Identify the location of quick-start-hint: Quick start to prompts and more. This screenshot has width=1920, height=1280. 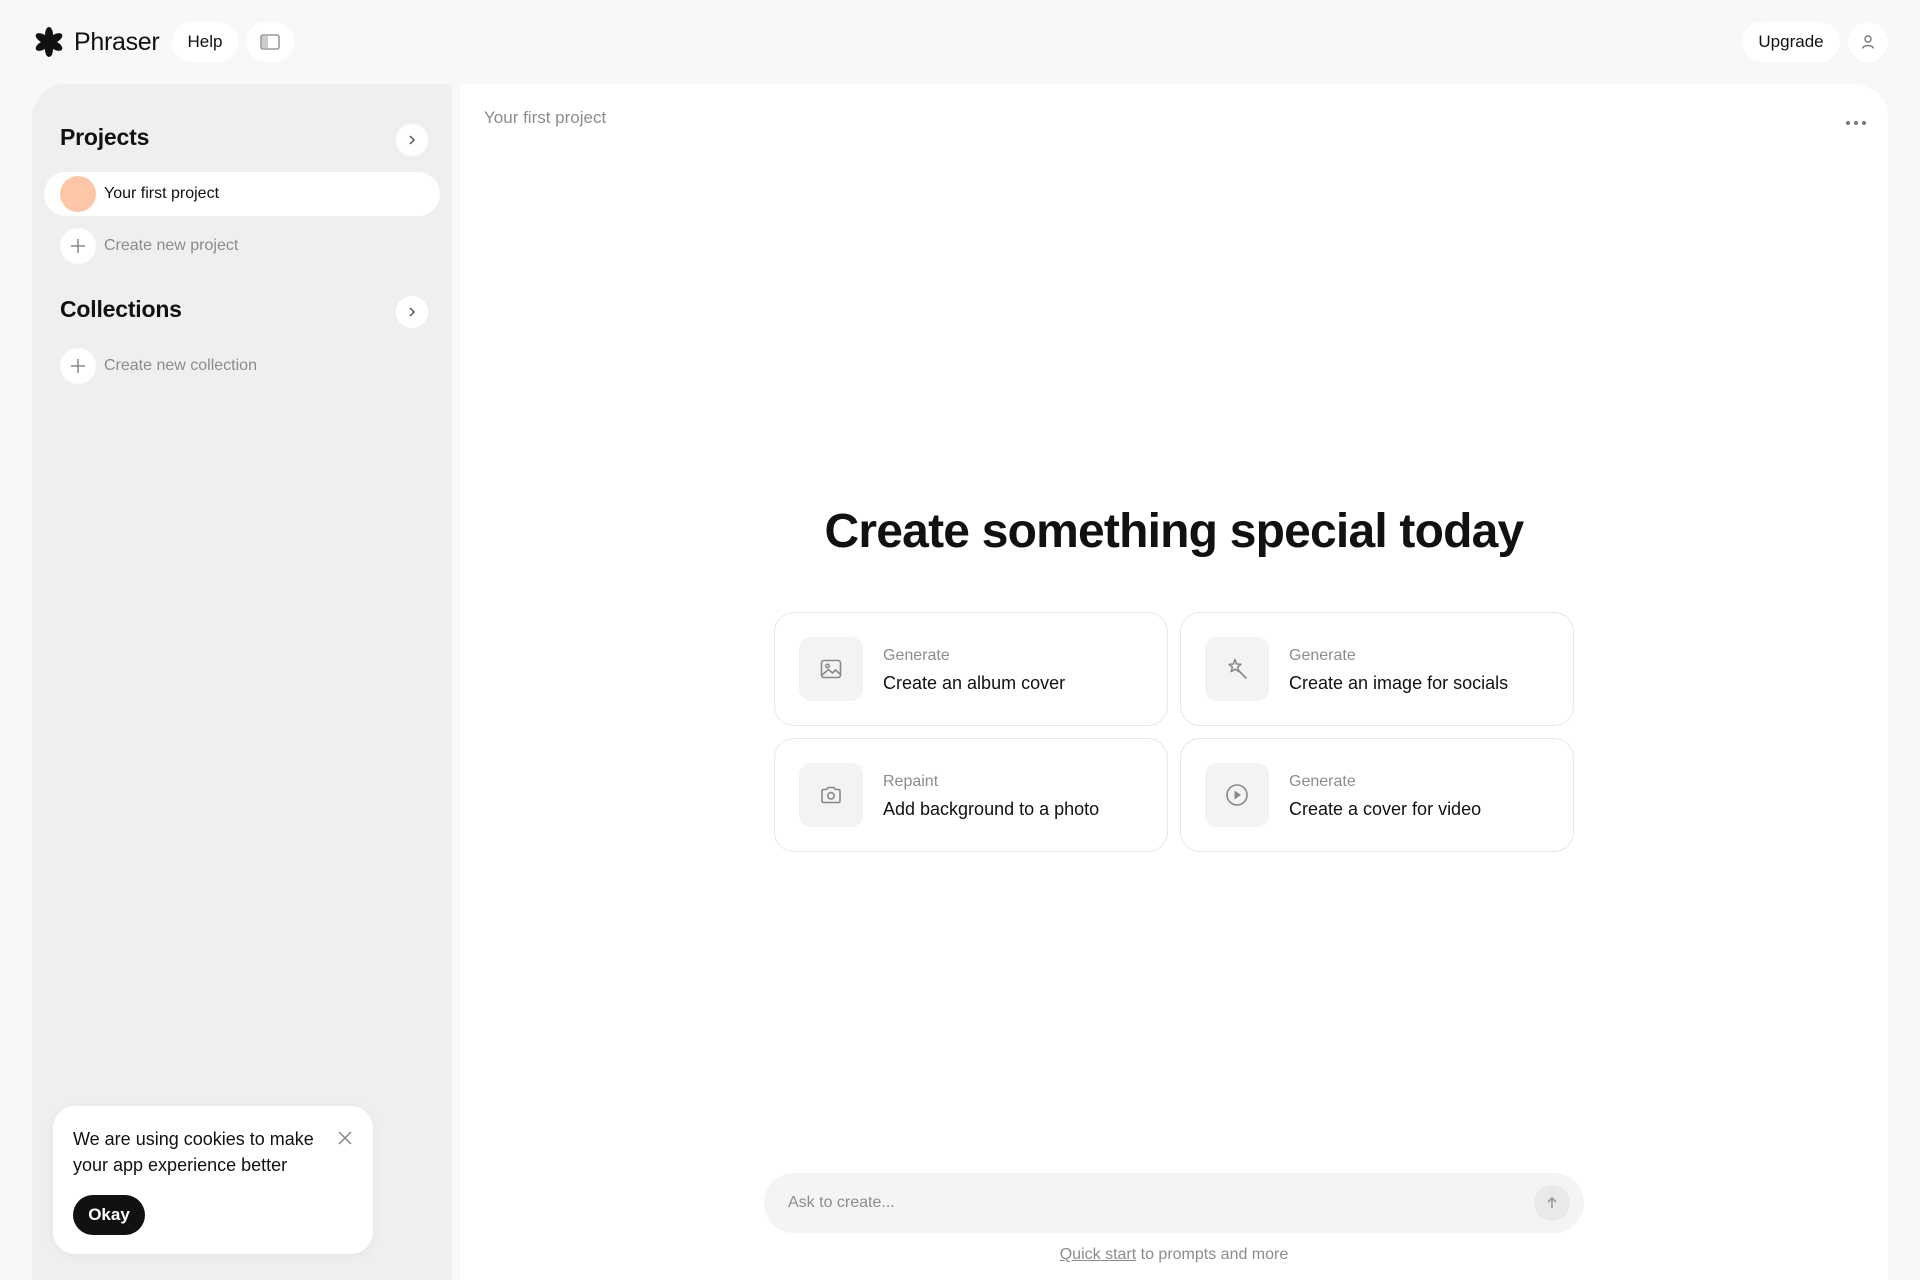
(1174, 1255).